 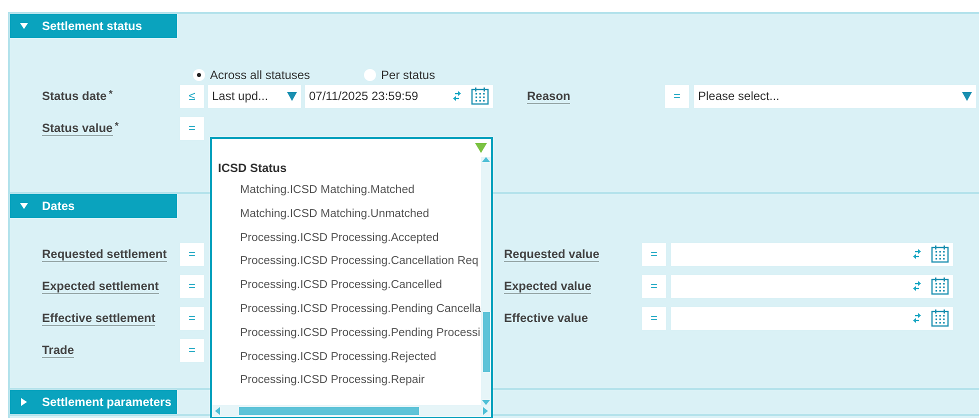 What do you see at coordinates (552, 254) in the screenshot?
I see `field-label: Requested value` at bounding box center [552, 254].